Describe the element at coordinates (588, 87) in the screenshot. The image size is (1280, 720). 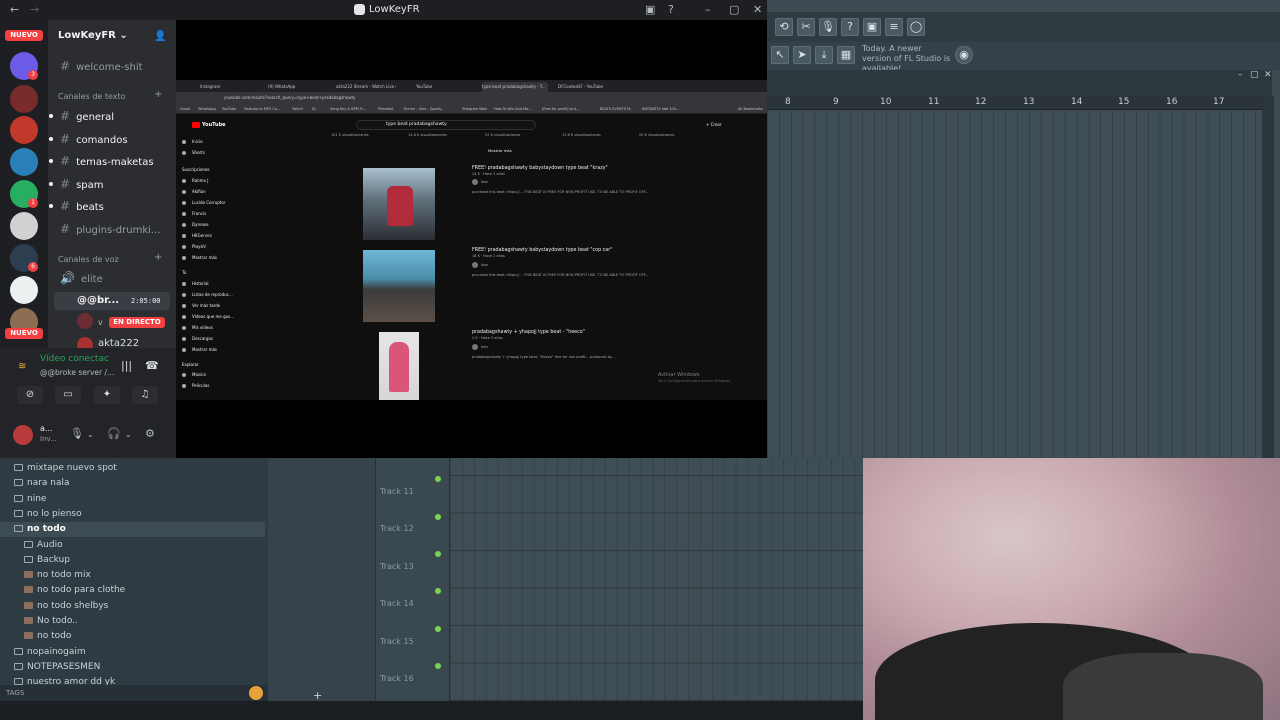
I see `browser-tab: DFCoolwaSF - YouTube` at that location.